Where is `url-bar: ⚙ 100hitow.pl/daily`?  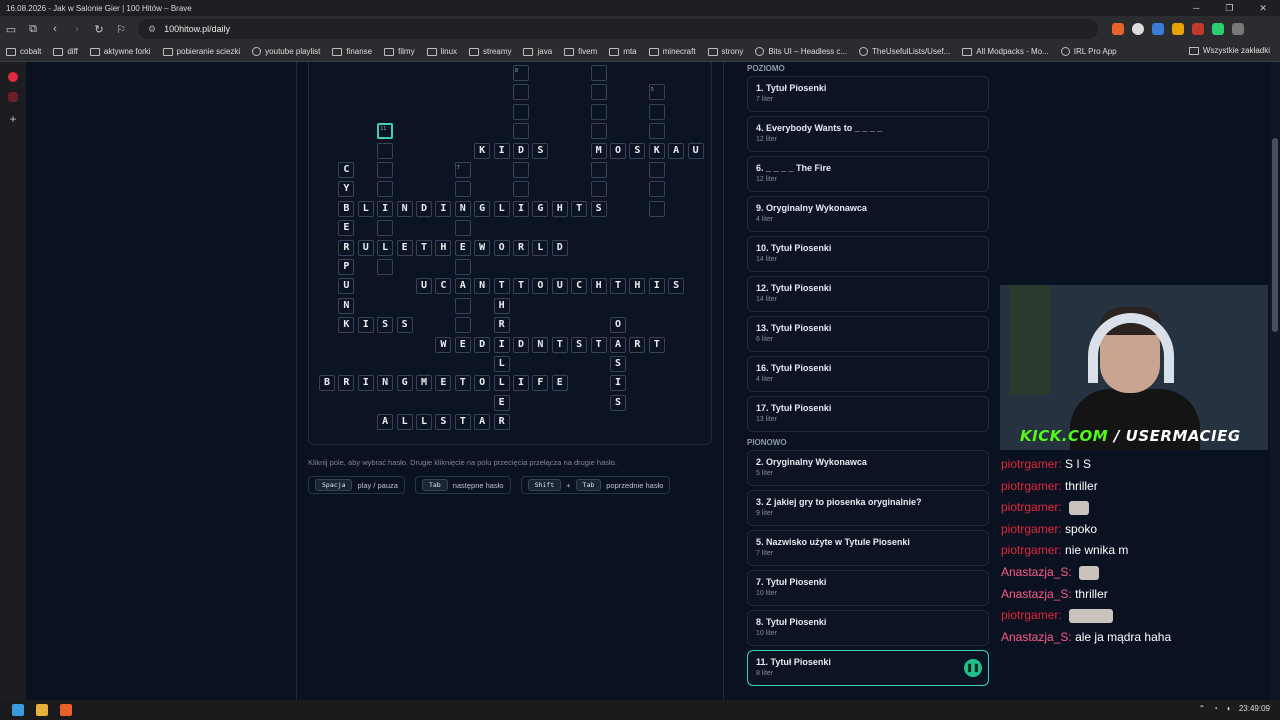
url-bar: ⚙ 100hitow.pl/daily is located at coordinates (618, 29).